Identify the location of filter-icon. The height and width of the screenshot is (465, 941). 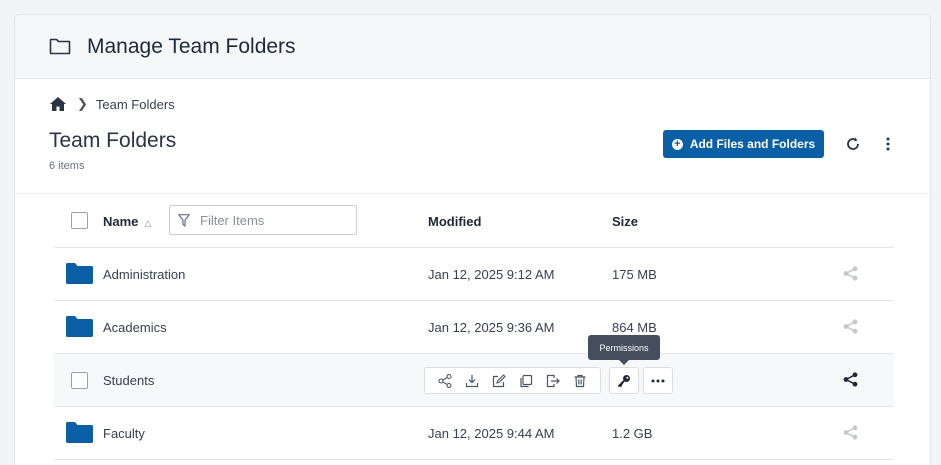
(184, 220).